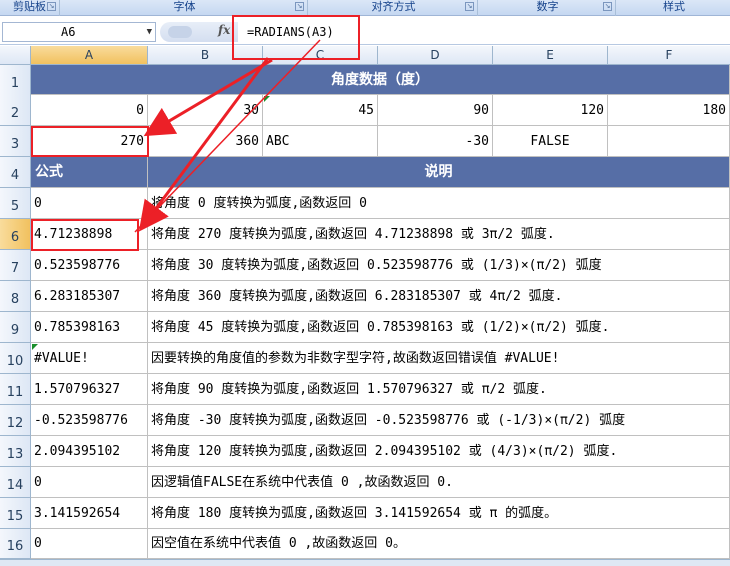 This screenshot has height=566, width=730. What do you see at coordinates (439, 482) in the screenshot?
I see `description-cell: 因逻辑值FALSE在系统中代表值 0 ,故函数返回 0.` at bounding box center [439, 482].